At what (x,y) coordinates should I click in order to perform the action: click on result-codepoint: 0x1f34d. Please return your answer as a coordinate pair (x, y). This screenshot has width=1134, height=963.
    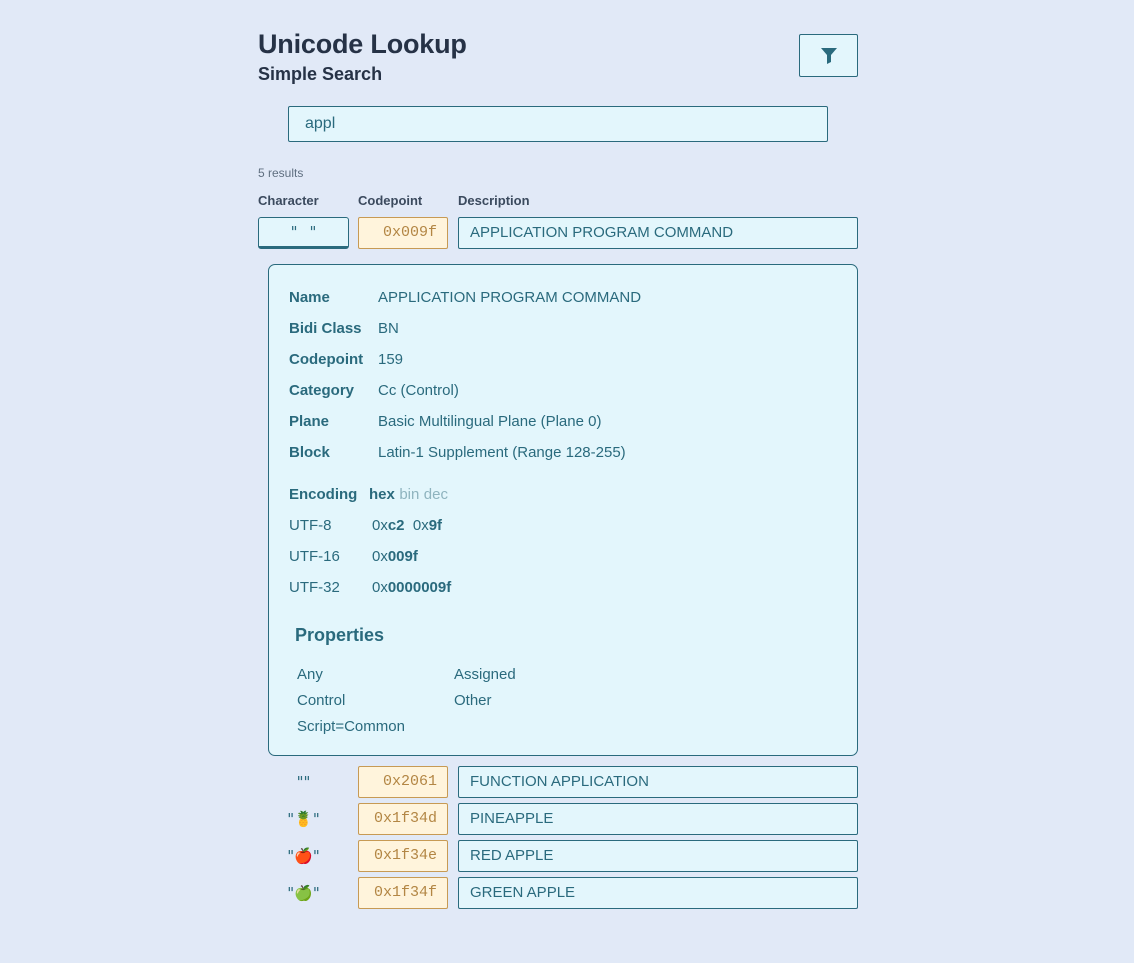
    Looking at the image, I should click on (403, 819).